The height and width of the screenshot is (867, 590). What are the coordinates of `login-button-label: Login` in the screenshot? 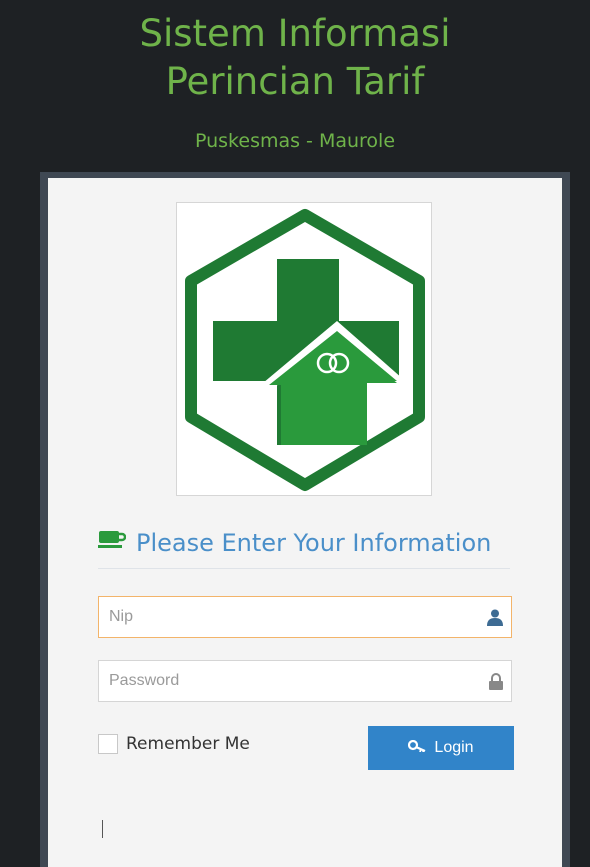 It's located at (454, 747).